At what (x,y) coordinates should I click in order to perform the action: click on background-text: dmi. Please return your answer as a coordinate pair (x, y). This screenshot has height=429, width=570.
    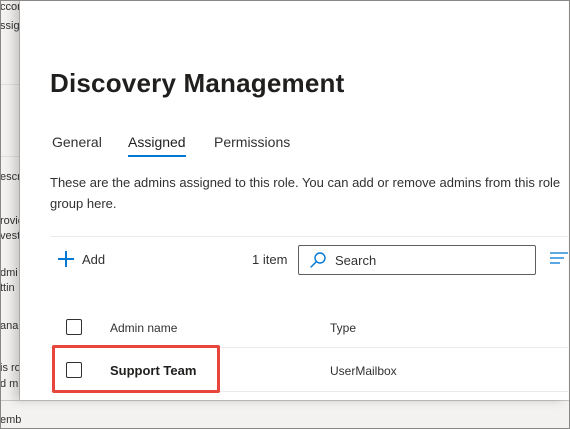
    Looking at the image, I should click on (9, 273).